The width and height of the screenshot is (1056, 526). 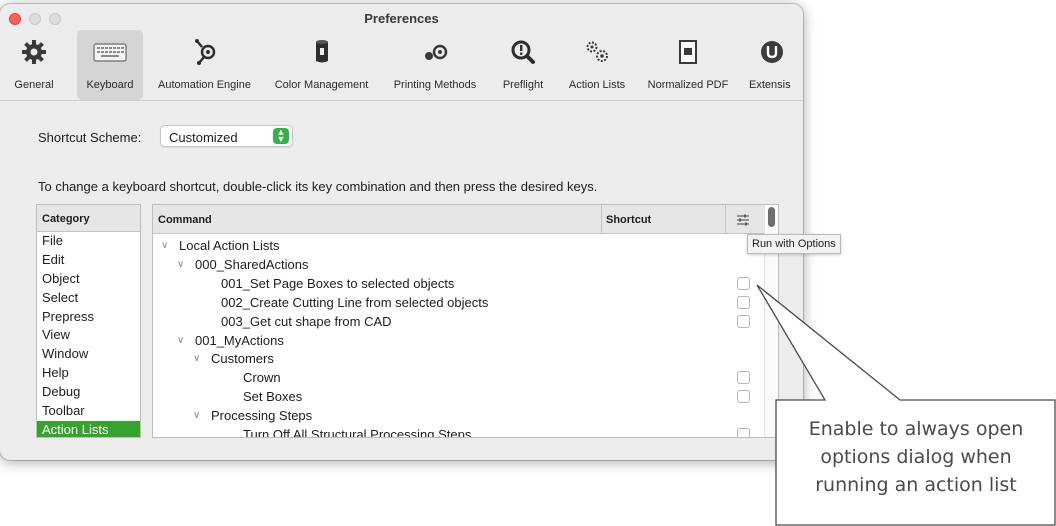 What do you see at coordinates (916, 429) in the screenshot?
I see `callout-line: Enable to always open` at bounding box center [916, 429].